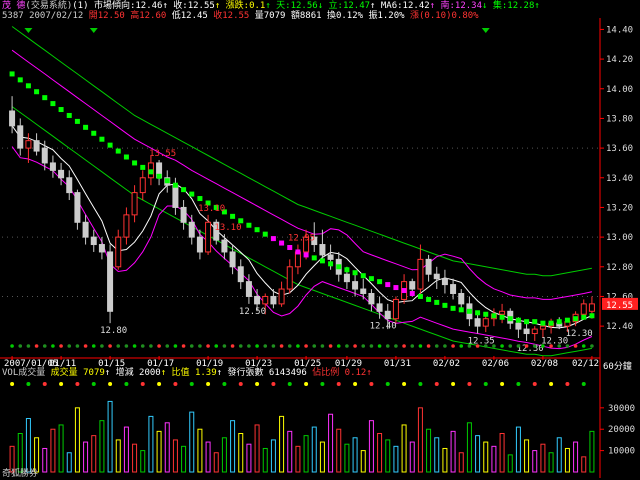  Describe the element at coordinates (252, 312) in the screenshot. I see `price-annotation-3: 12.50` at that location.